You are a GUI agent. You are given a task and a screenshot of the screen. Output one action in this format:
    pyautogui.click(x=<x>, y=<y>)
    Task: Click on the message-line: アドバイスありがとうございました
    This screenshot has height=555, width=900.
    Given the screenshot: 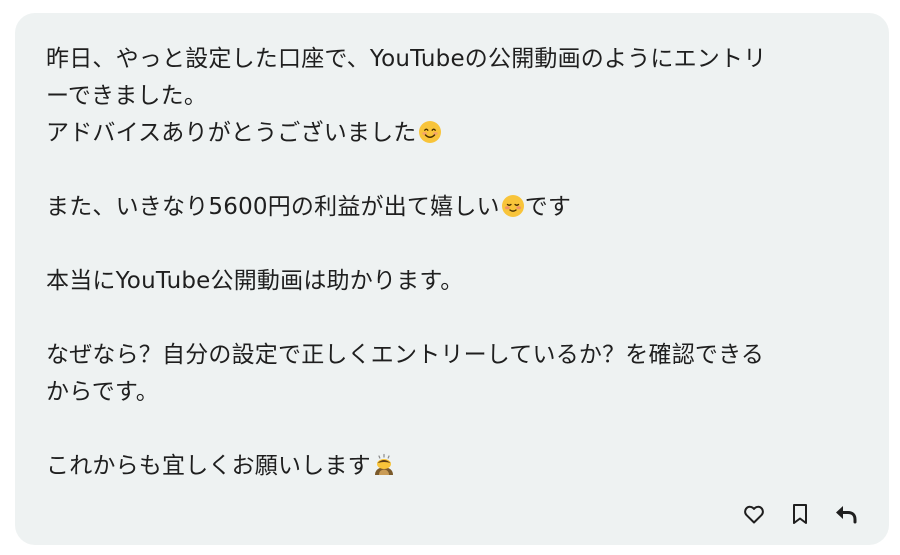 What is the action you would take?
    pyautogui.click(x=452, y=133)
    